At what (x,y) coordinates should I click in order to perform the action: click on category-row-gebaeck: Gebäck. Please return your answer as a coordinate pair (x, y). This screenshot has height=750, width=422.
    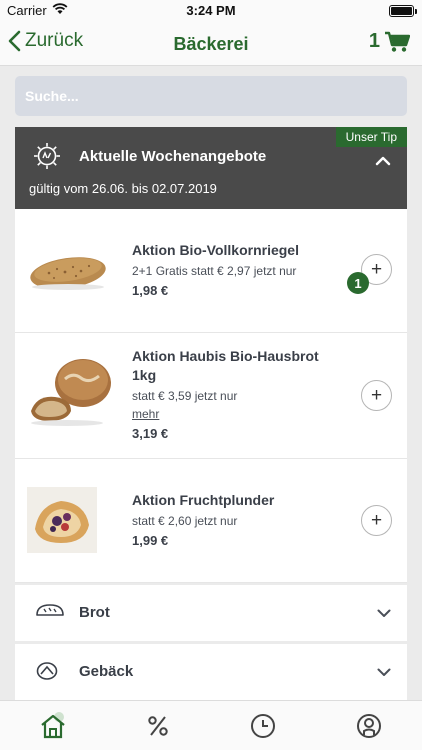
    Looking at the image, I should click on (211, 672).